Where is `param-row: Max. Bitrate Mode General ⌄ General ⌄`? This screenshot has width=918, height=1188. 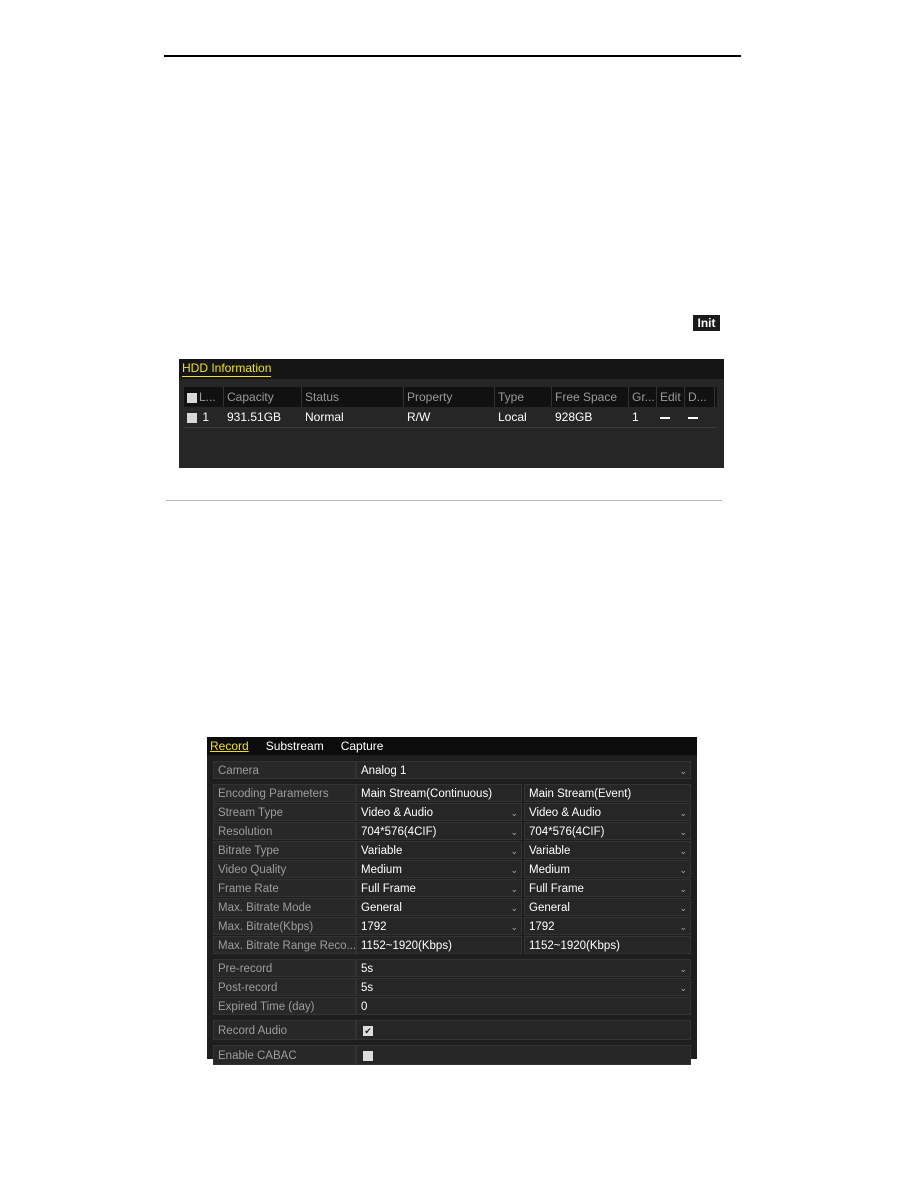 param-row: Max. Bitrate Mode General ⌄ General ⌄ is located at coordinates (452, 907).